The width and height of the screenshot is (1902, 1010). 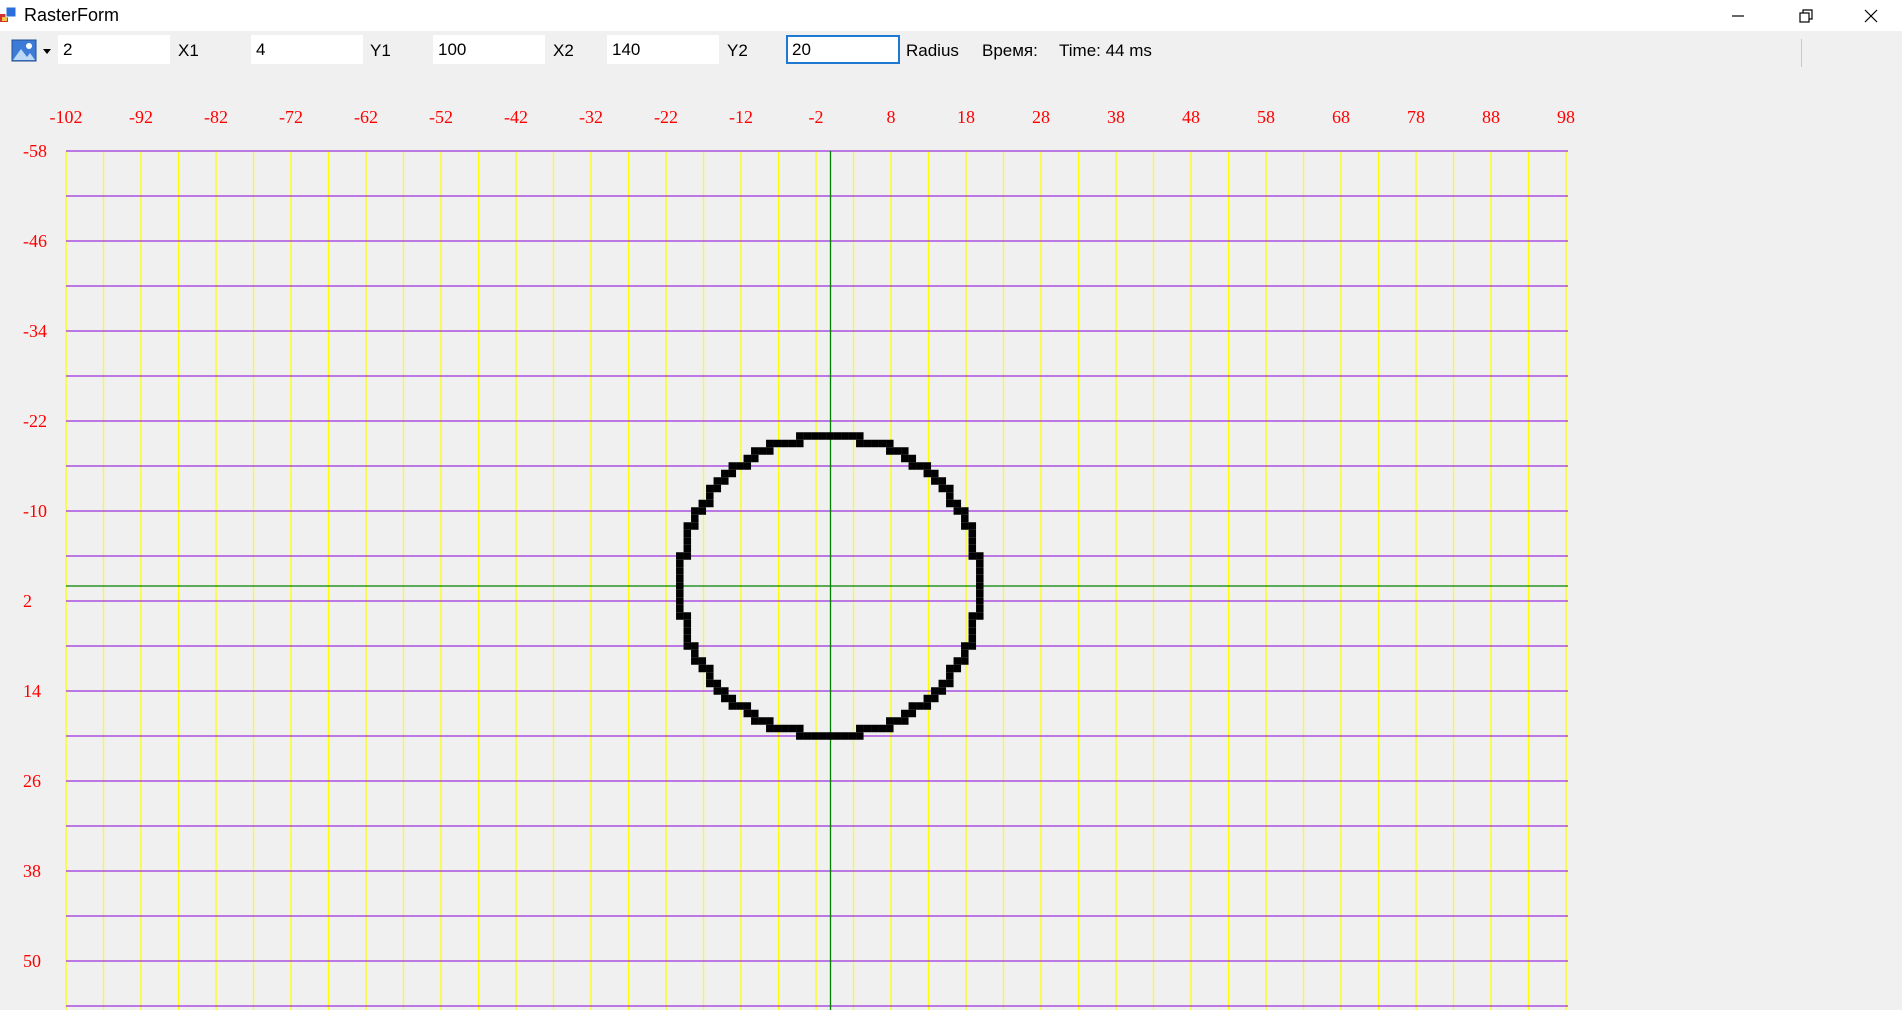 What do you see at coordinates (951, 51) in the screenshot?
I see `toolbar: X1 Y1 X2 Y2 Radius Время: Time: 44 ms` at bounding box center [951, 51].